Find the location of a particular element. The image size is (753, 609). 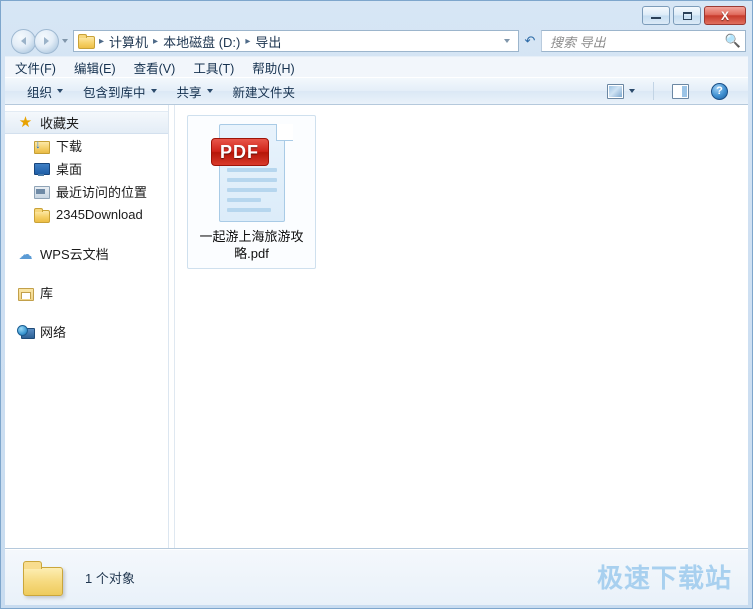

sidebar-item-network: 网络 is located at coordinates (86, 331).